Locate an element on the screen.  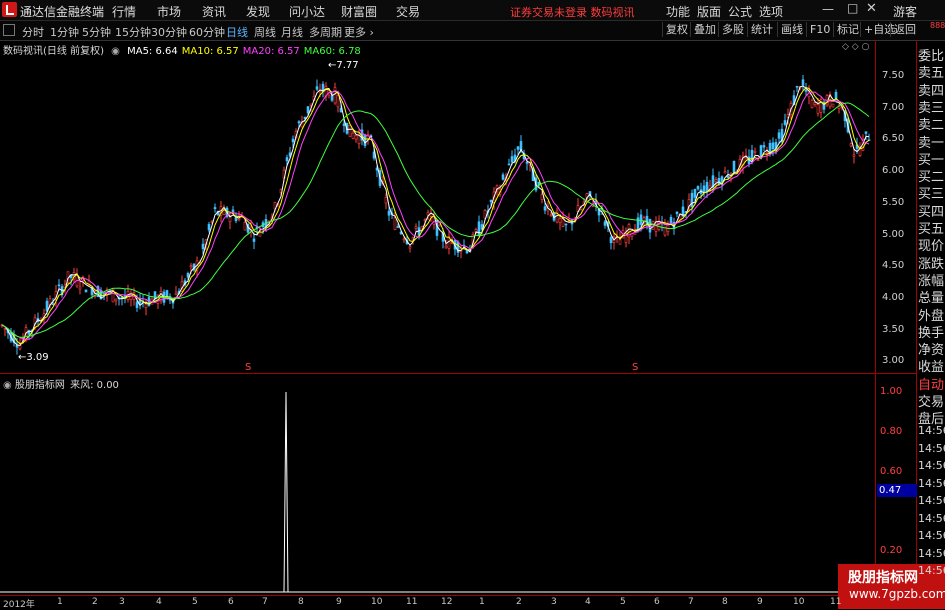
side-panel-item: 交易 is located at coordinates (931, 400).